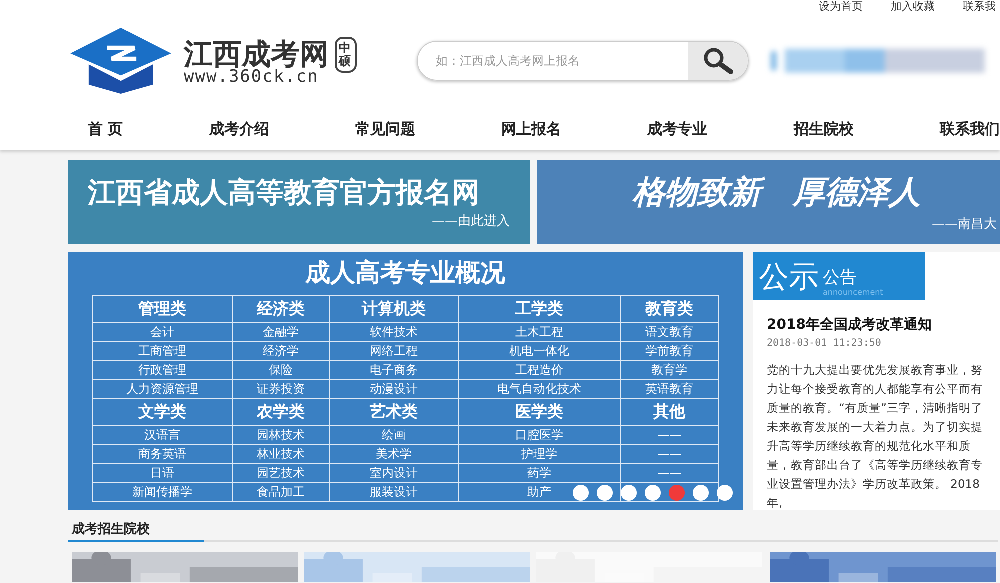  I want to click on banner: 格物致新 厚德泽人 ——南昌大, so click(768, 202).